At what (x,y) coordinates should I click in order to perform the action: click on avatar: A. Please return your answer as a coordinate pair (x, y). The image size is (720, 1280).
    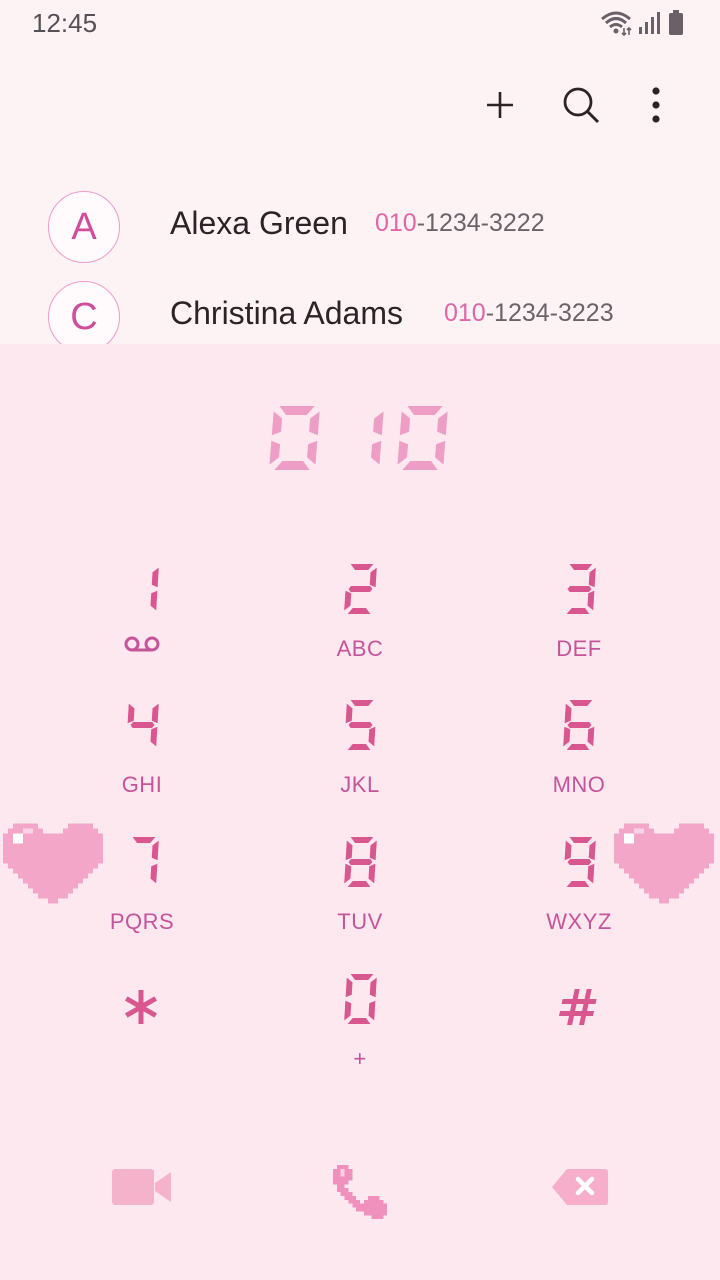
    Looking at the image, I should click on (84, 227).